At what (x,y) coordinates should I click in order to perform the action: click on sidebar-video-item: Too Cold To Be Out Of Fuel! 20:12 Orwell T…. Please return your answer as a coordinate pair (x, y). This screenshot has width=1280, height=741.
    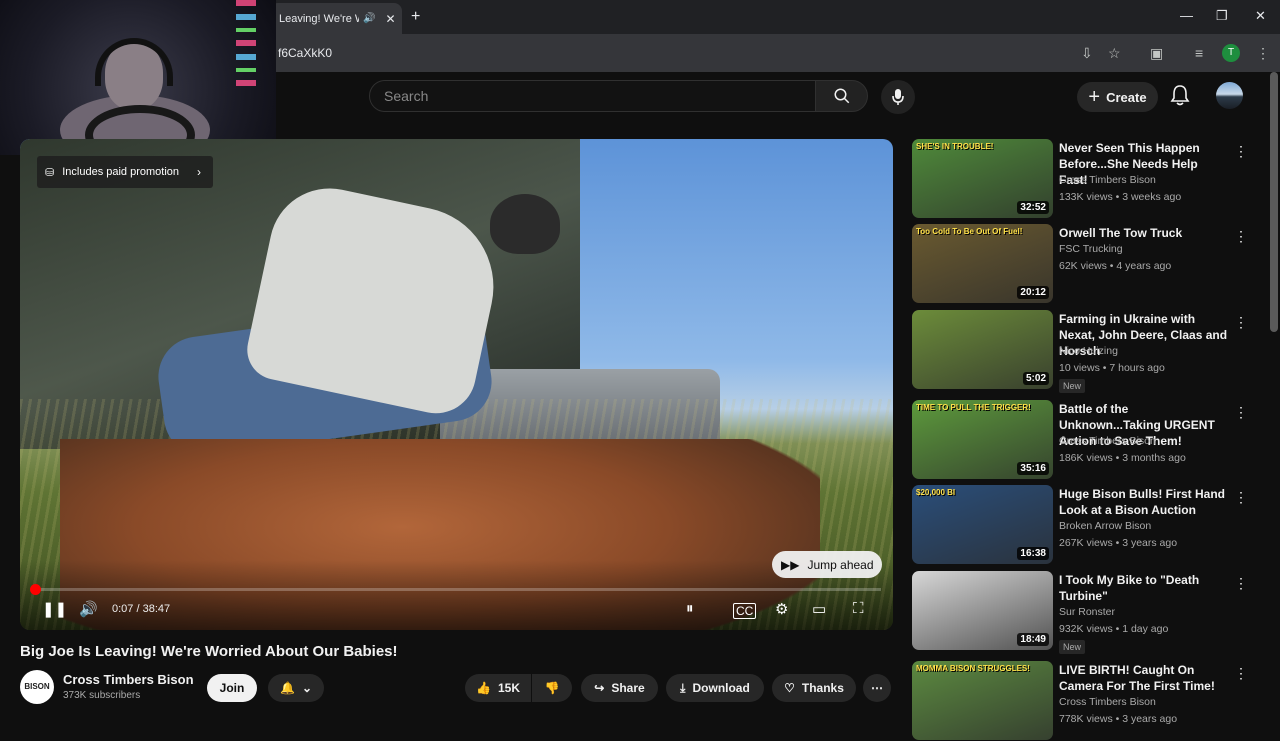
    Looking at the image, I should click on (1087, 264).